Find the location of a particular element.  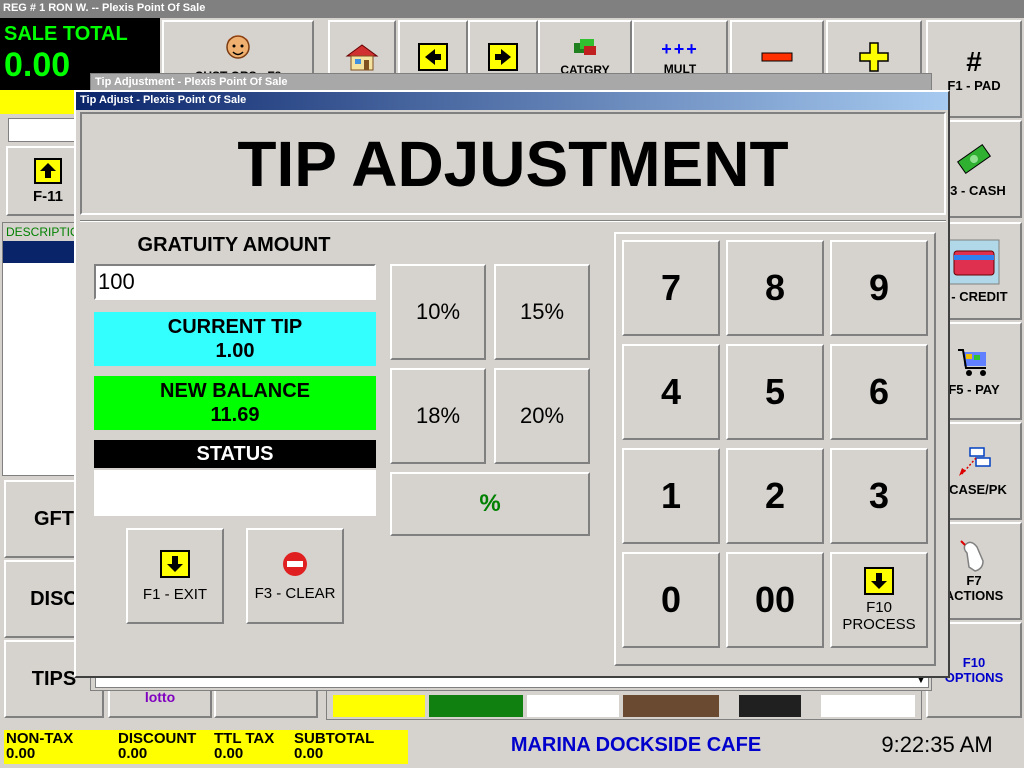

actions-key: F7 is located at coordinates (974, 580).